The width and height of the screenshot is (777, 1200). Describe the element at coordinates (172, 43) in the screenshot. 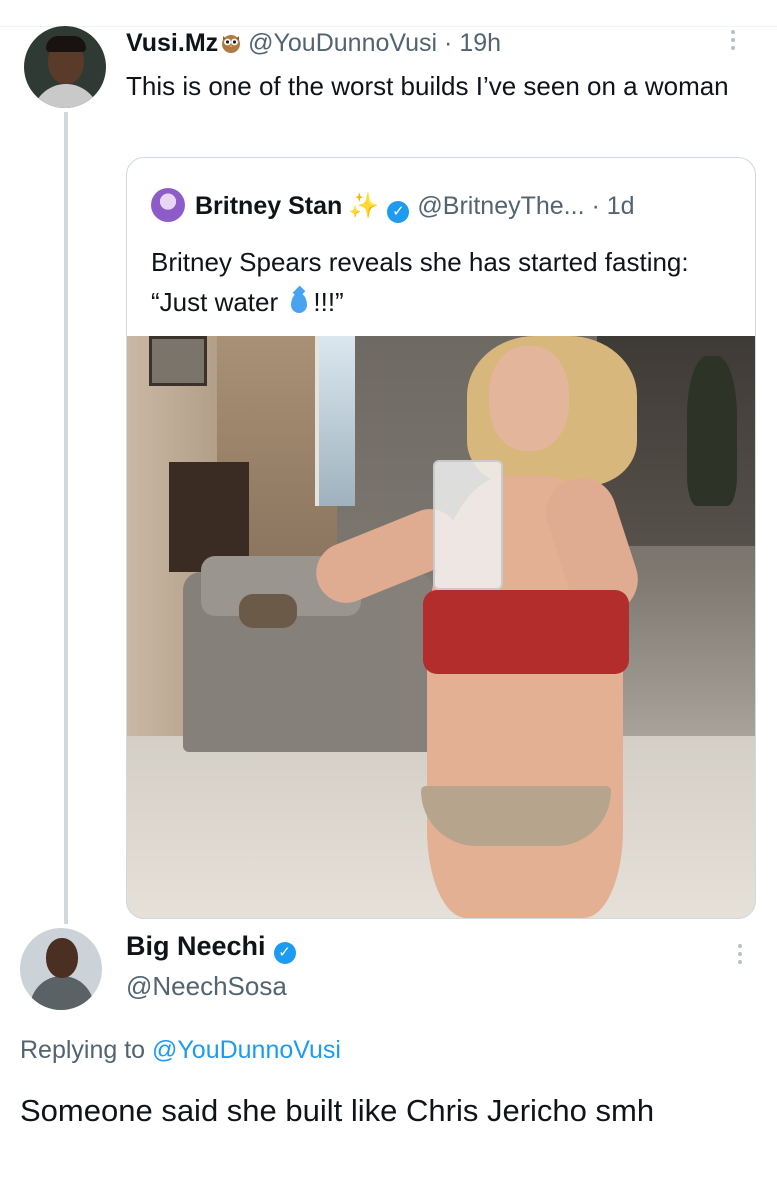

I see `author-name: Vusi.Mz` at that location.